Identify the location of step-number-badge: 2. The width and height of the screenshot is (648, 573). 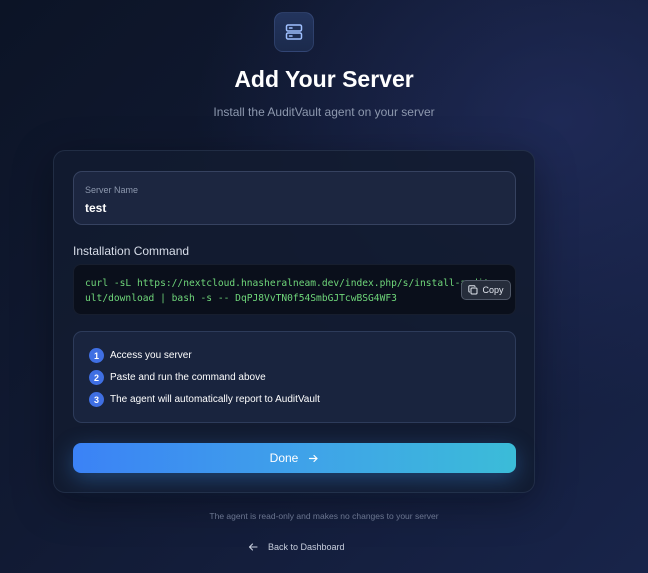
(96, 377).